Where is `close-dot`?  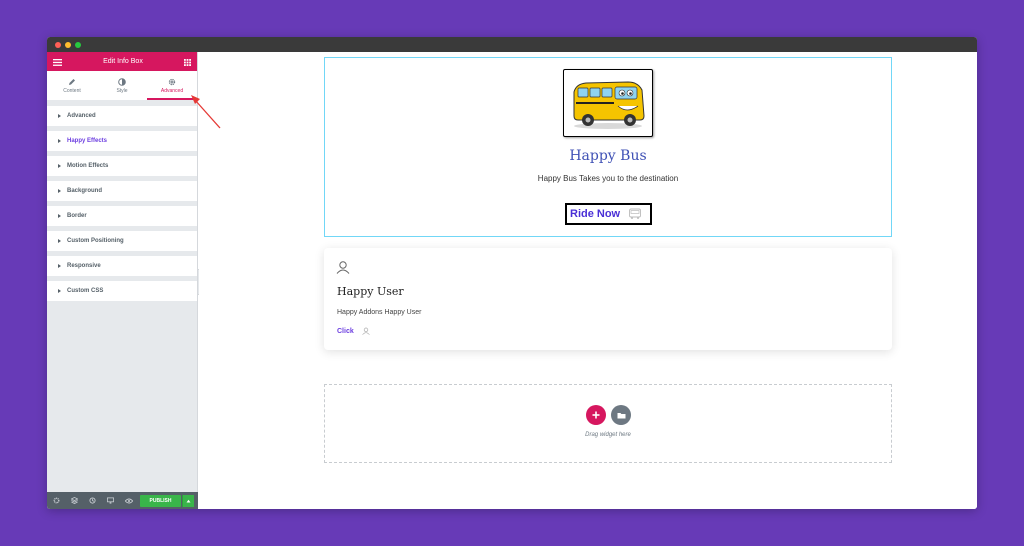
close-dot is located at coordinates (58, 44).